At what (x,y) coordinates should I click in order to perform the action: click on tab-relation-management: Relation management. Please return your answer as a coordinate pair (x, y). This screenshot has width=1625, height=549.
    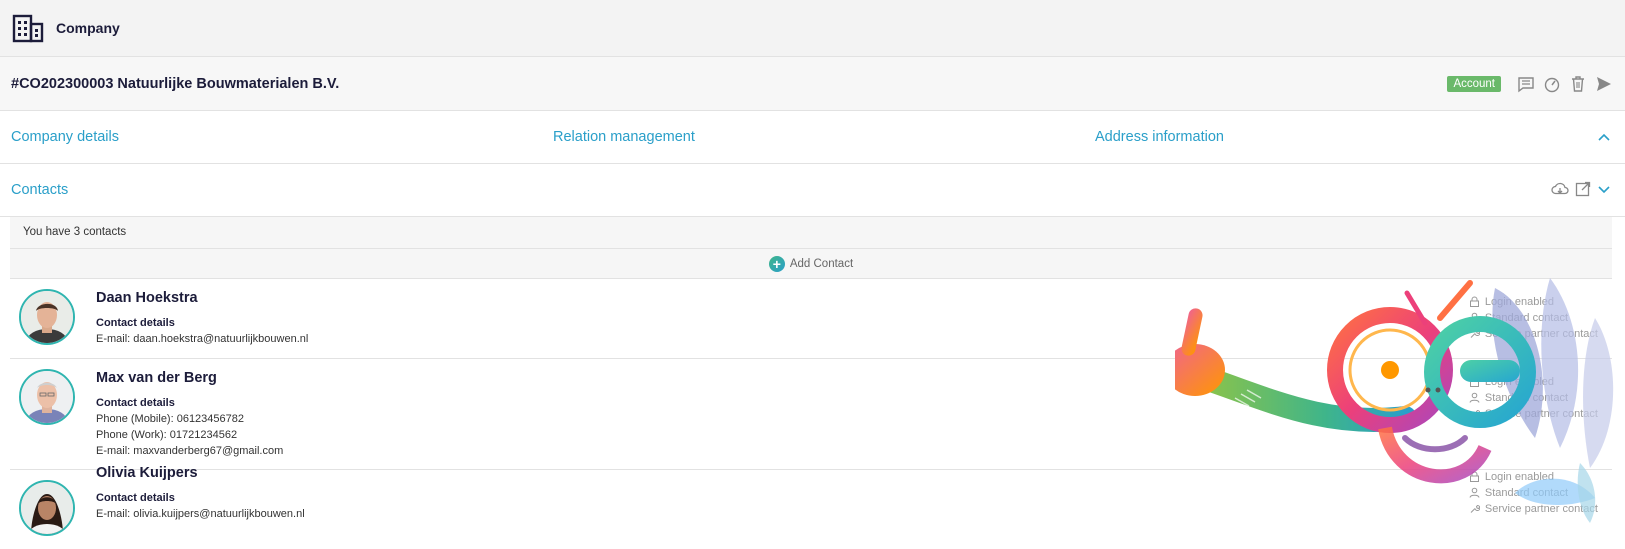
    Looking at the image, I should click on (624, 137).